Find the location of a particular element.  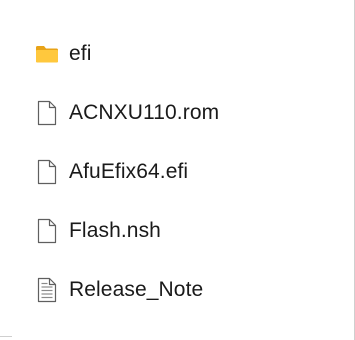

text-file-icon is located at coordinates (47, 290).